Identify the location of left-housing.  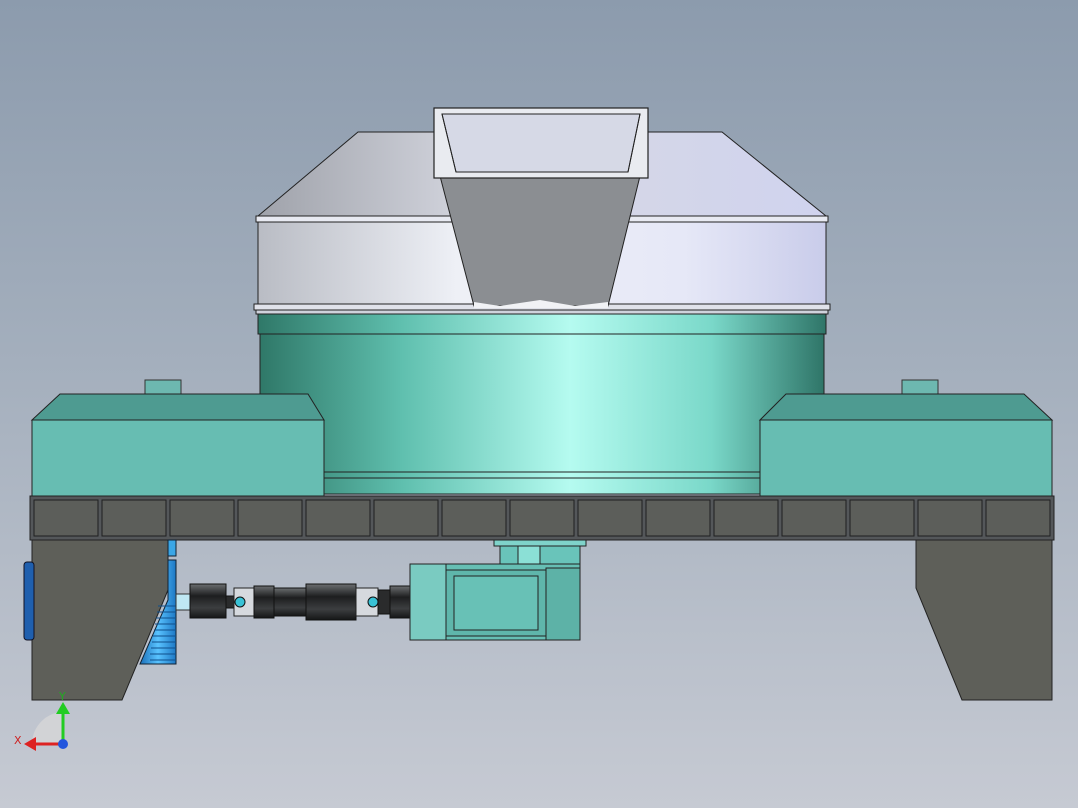
(177, 438).